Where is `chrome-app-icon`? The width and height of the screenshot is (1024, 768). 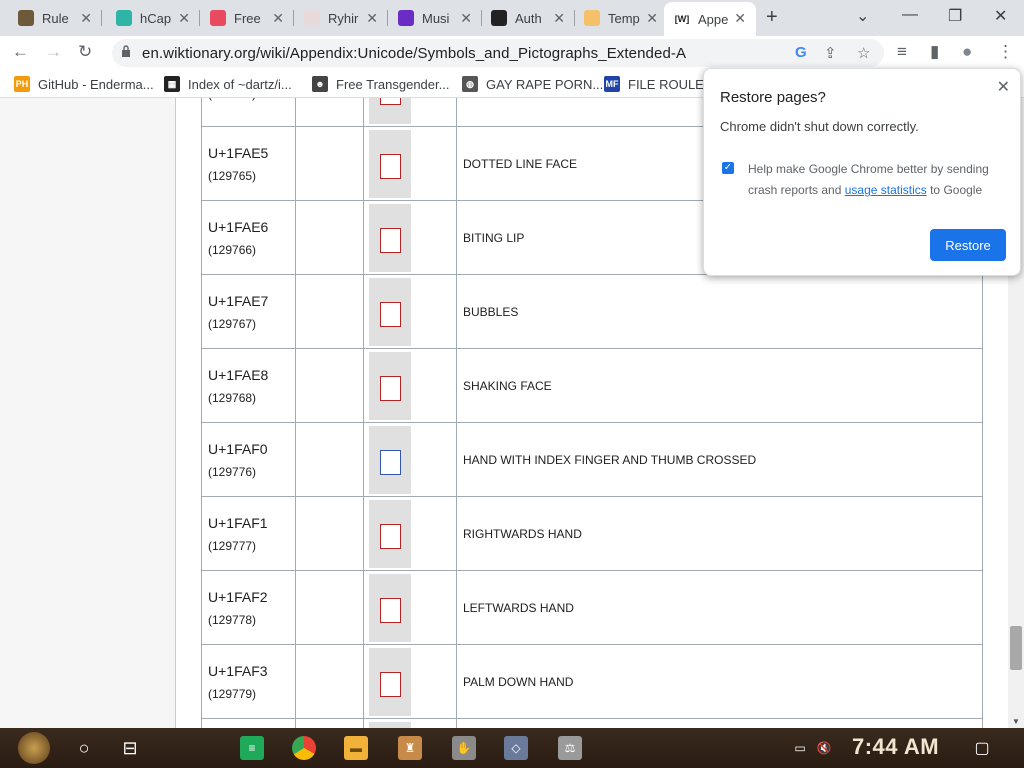
chrome-app-icon is located at coordinates (304, 748).